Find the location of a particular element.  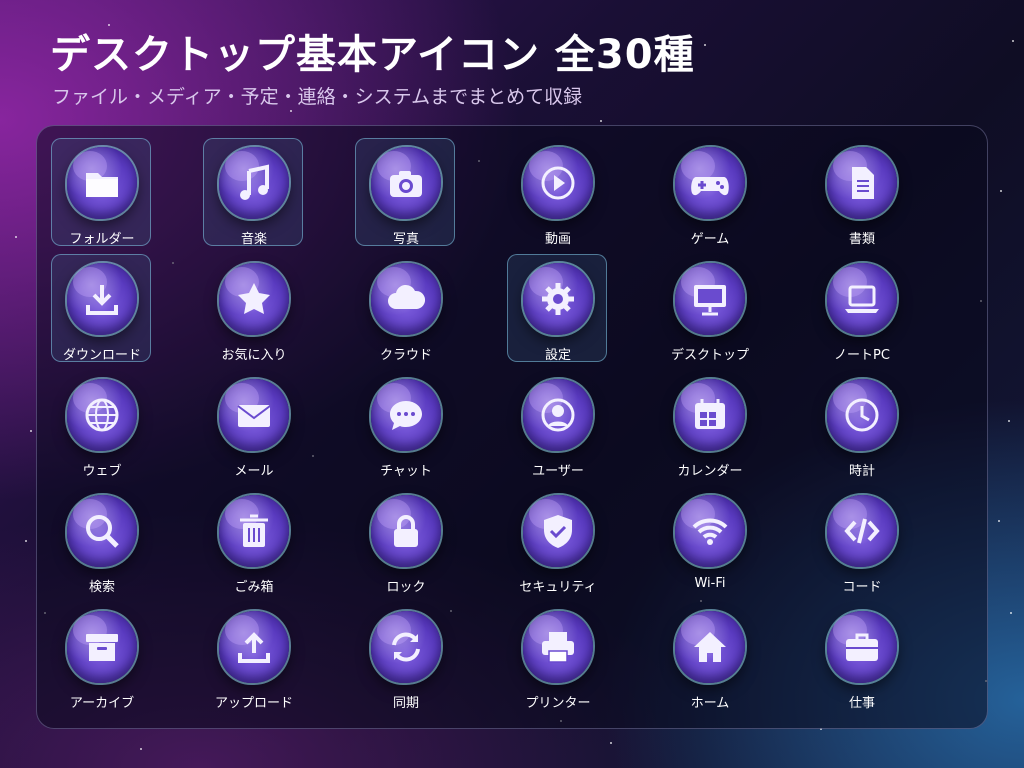

monitor-icon is located at coordinates (710, 299).